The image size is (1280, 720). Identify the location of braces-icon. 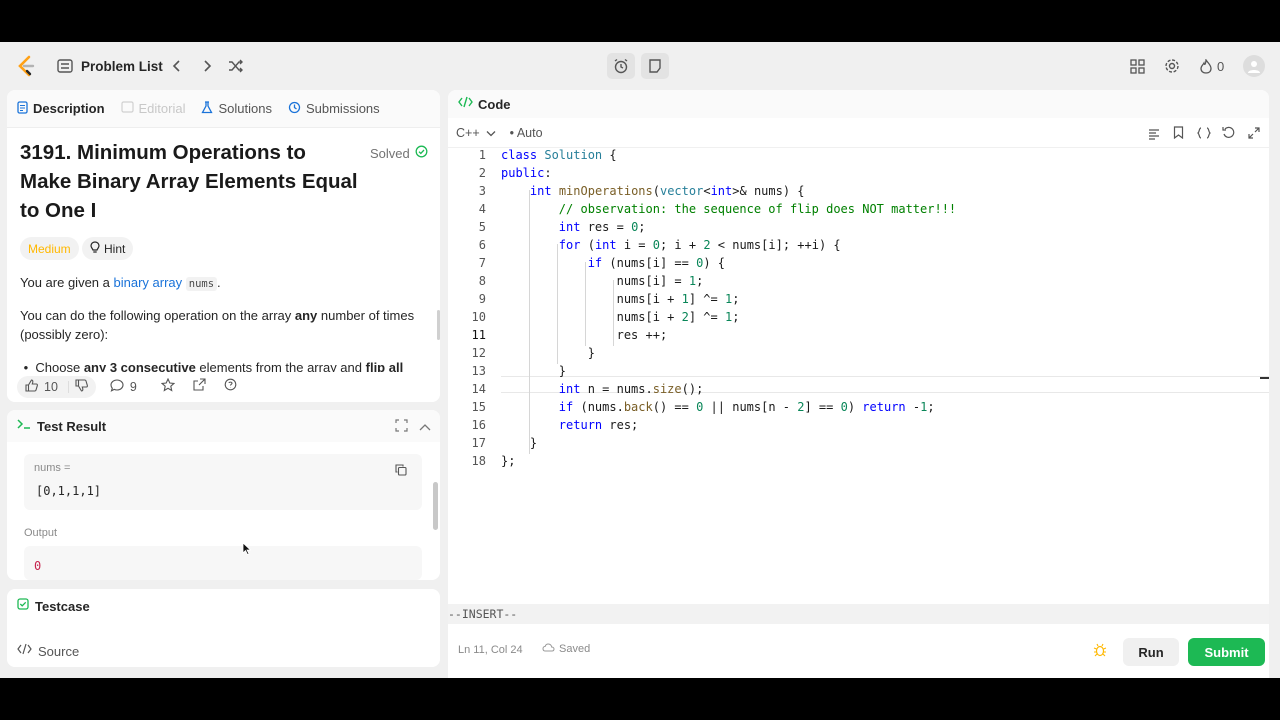
(1204, 135).